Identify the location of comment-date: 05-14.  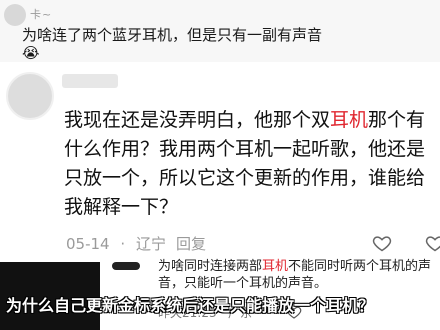
(88, 244).